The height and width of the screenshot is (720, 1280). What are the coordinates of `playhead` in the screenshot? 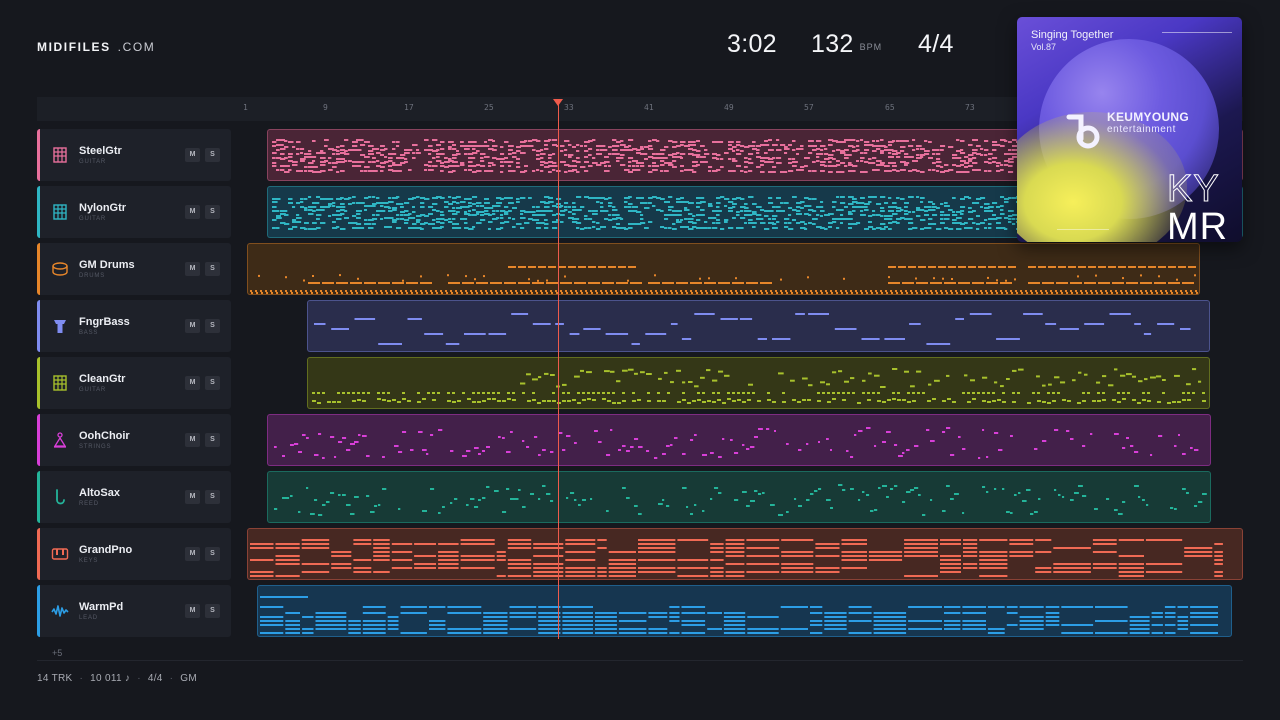 It's located at (558, 369).